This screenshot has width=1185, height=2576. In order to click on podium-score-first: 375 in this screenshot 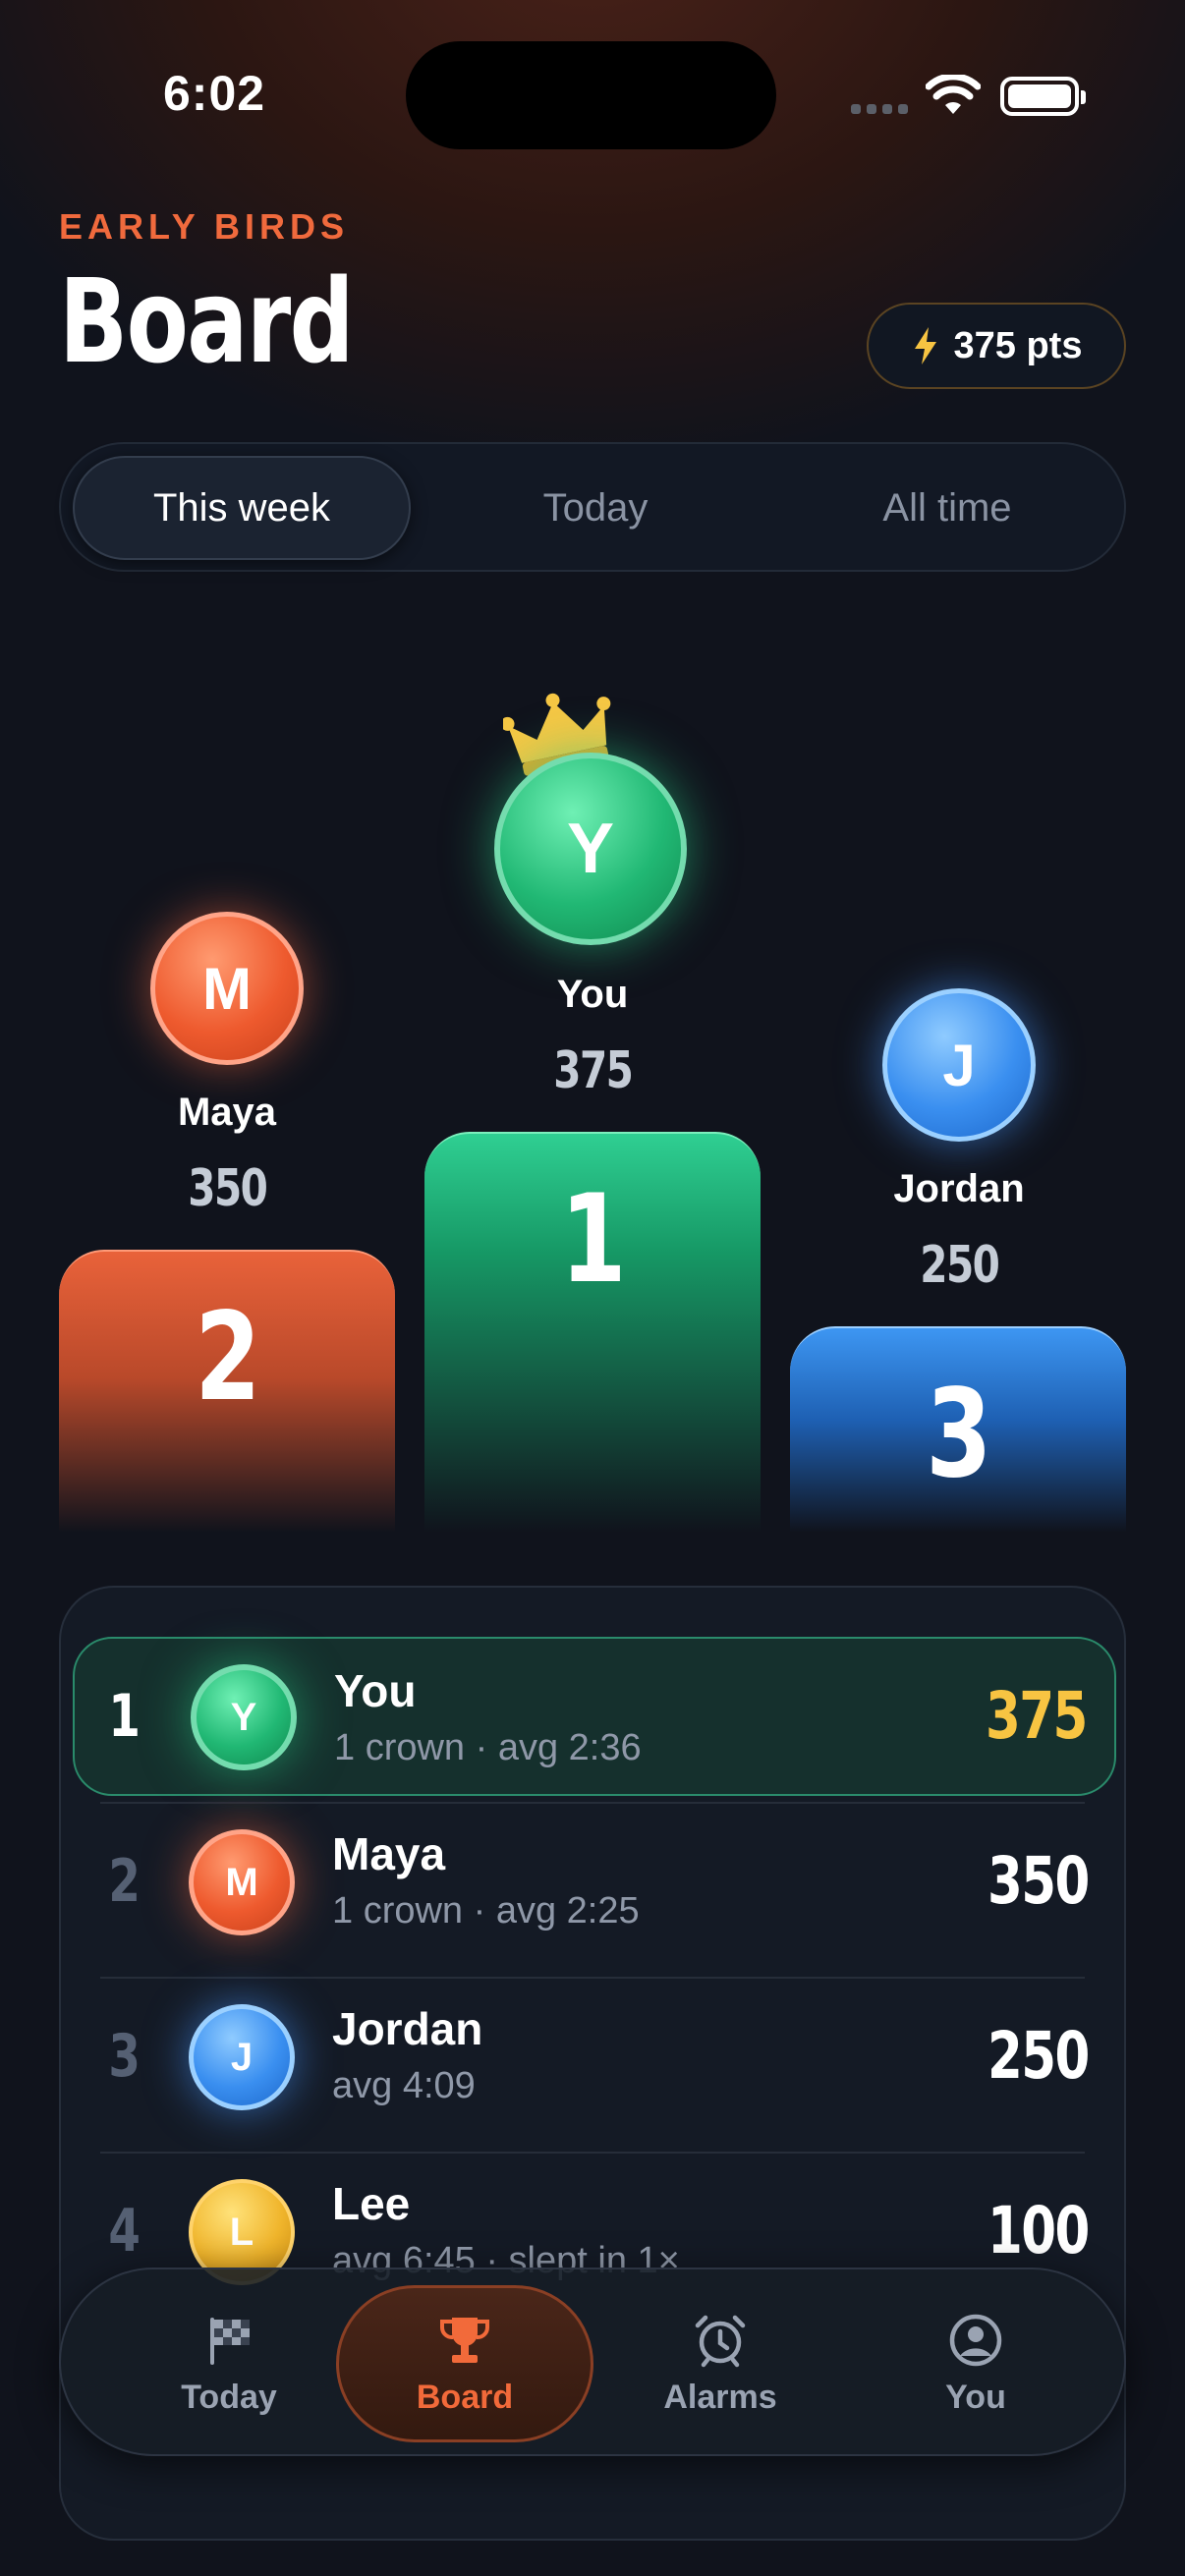, I will do `click(593, 1070)`.